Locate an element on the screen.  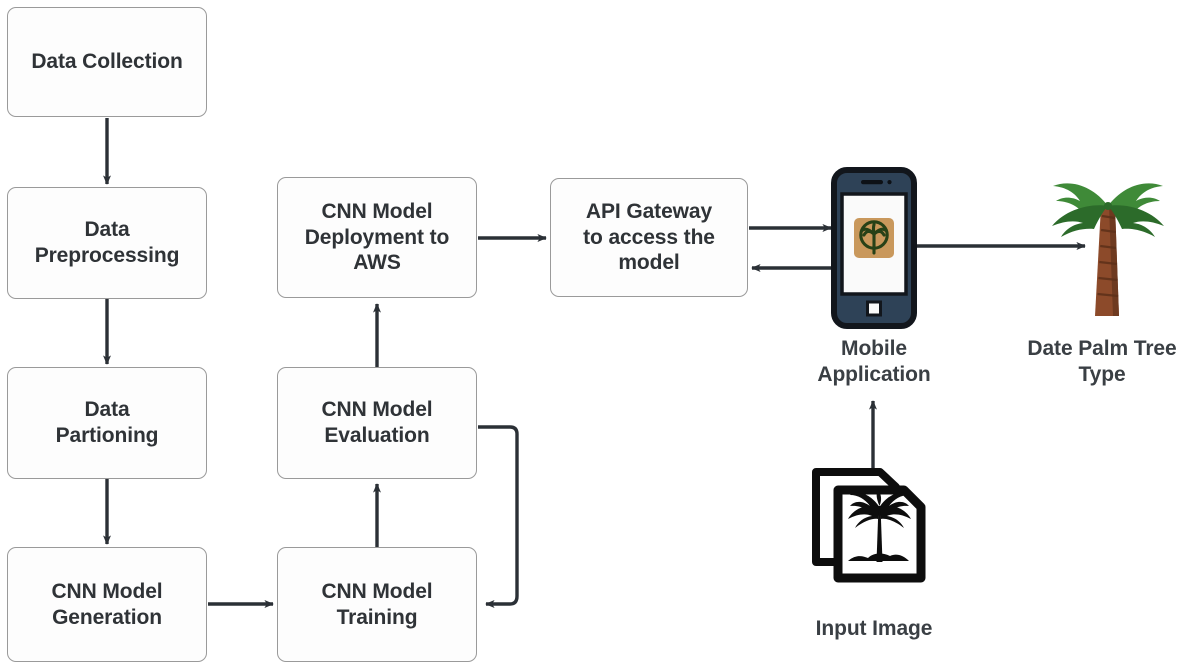
caption-line2: Type is located at coordinates (1102, 374).